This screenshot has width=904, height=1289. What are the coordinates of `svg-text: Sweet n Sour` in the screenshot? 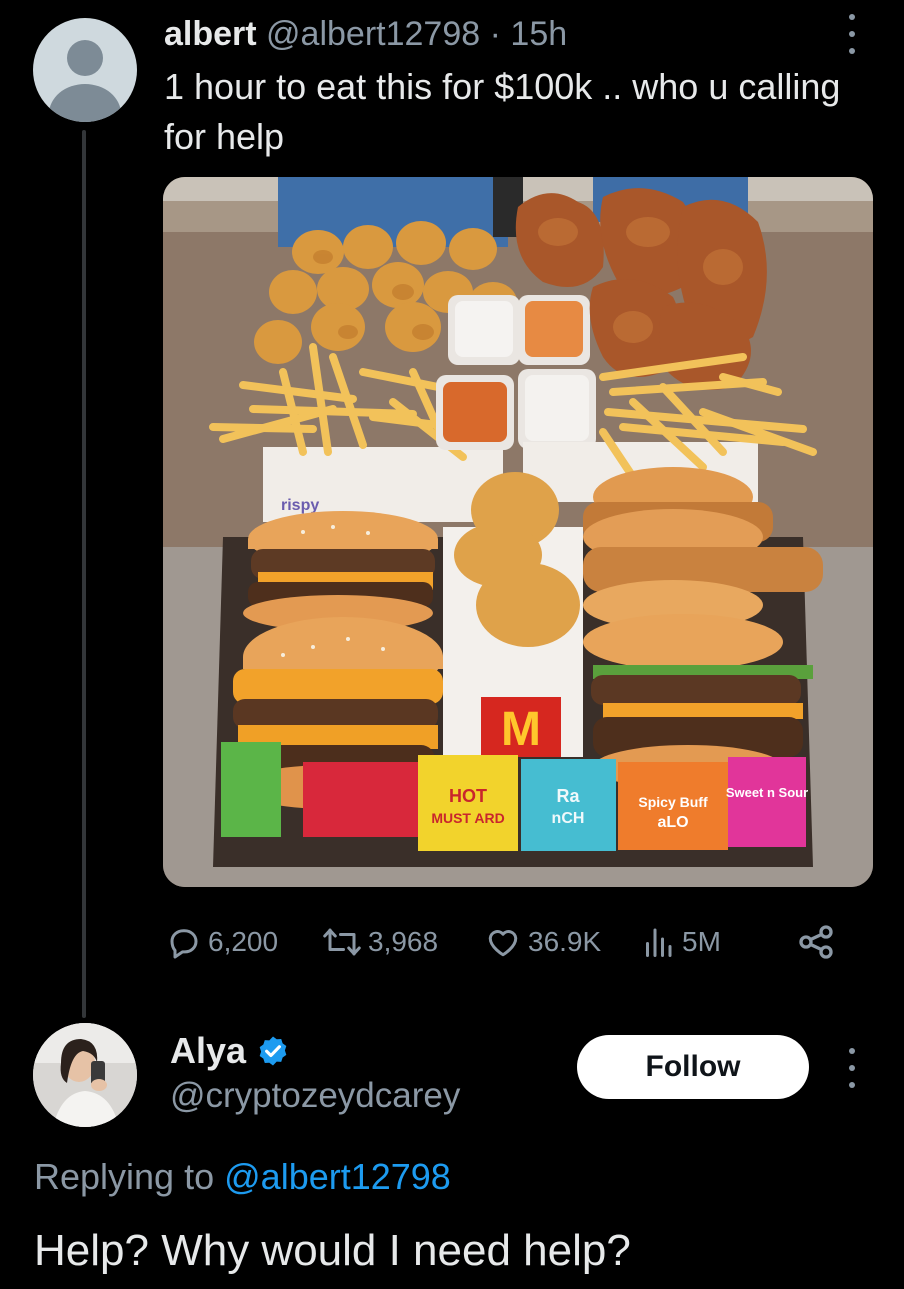 It's located at (767, 792).